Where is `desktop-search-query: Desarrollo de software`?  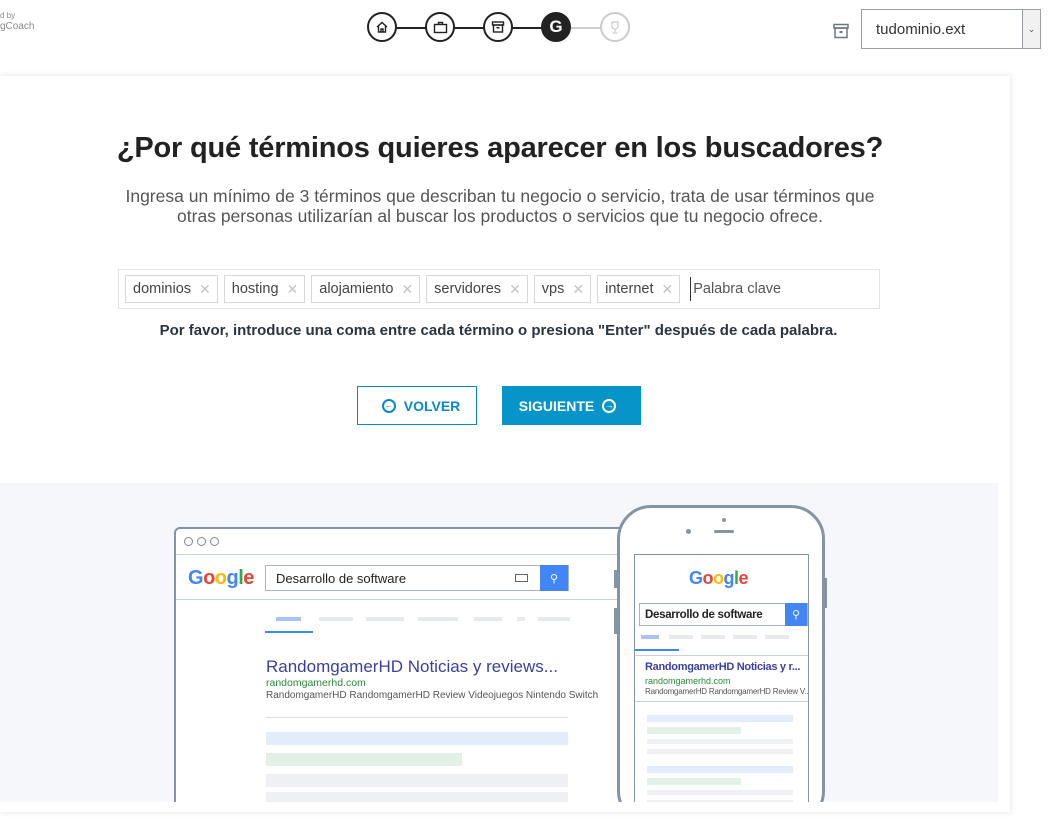
desktop-search-query: Desarrollo de software is located at coordinates (341, 578).